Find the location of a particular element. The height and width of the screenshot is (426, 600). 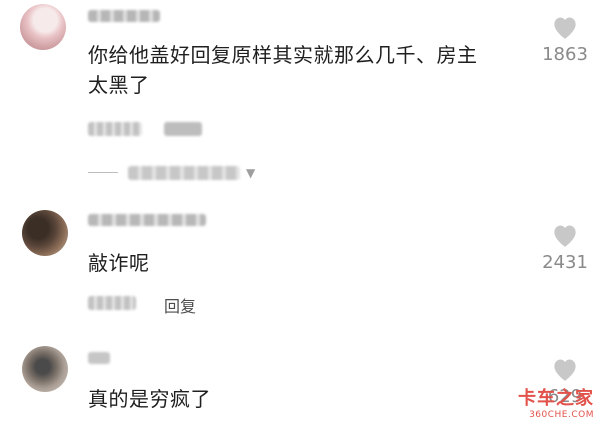

comment-text-line: 太黑了 is located at coordinates (119, 85).